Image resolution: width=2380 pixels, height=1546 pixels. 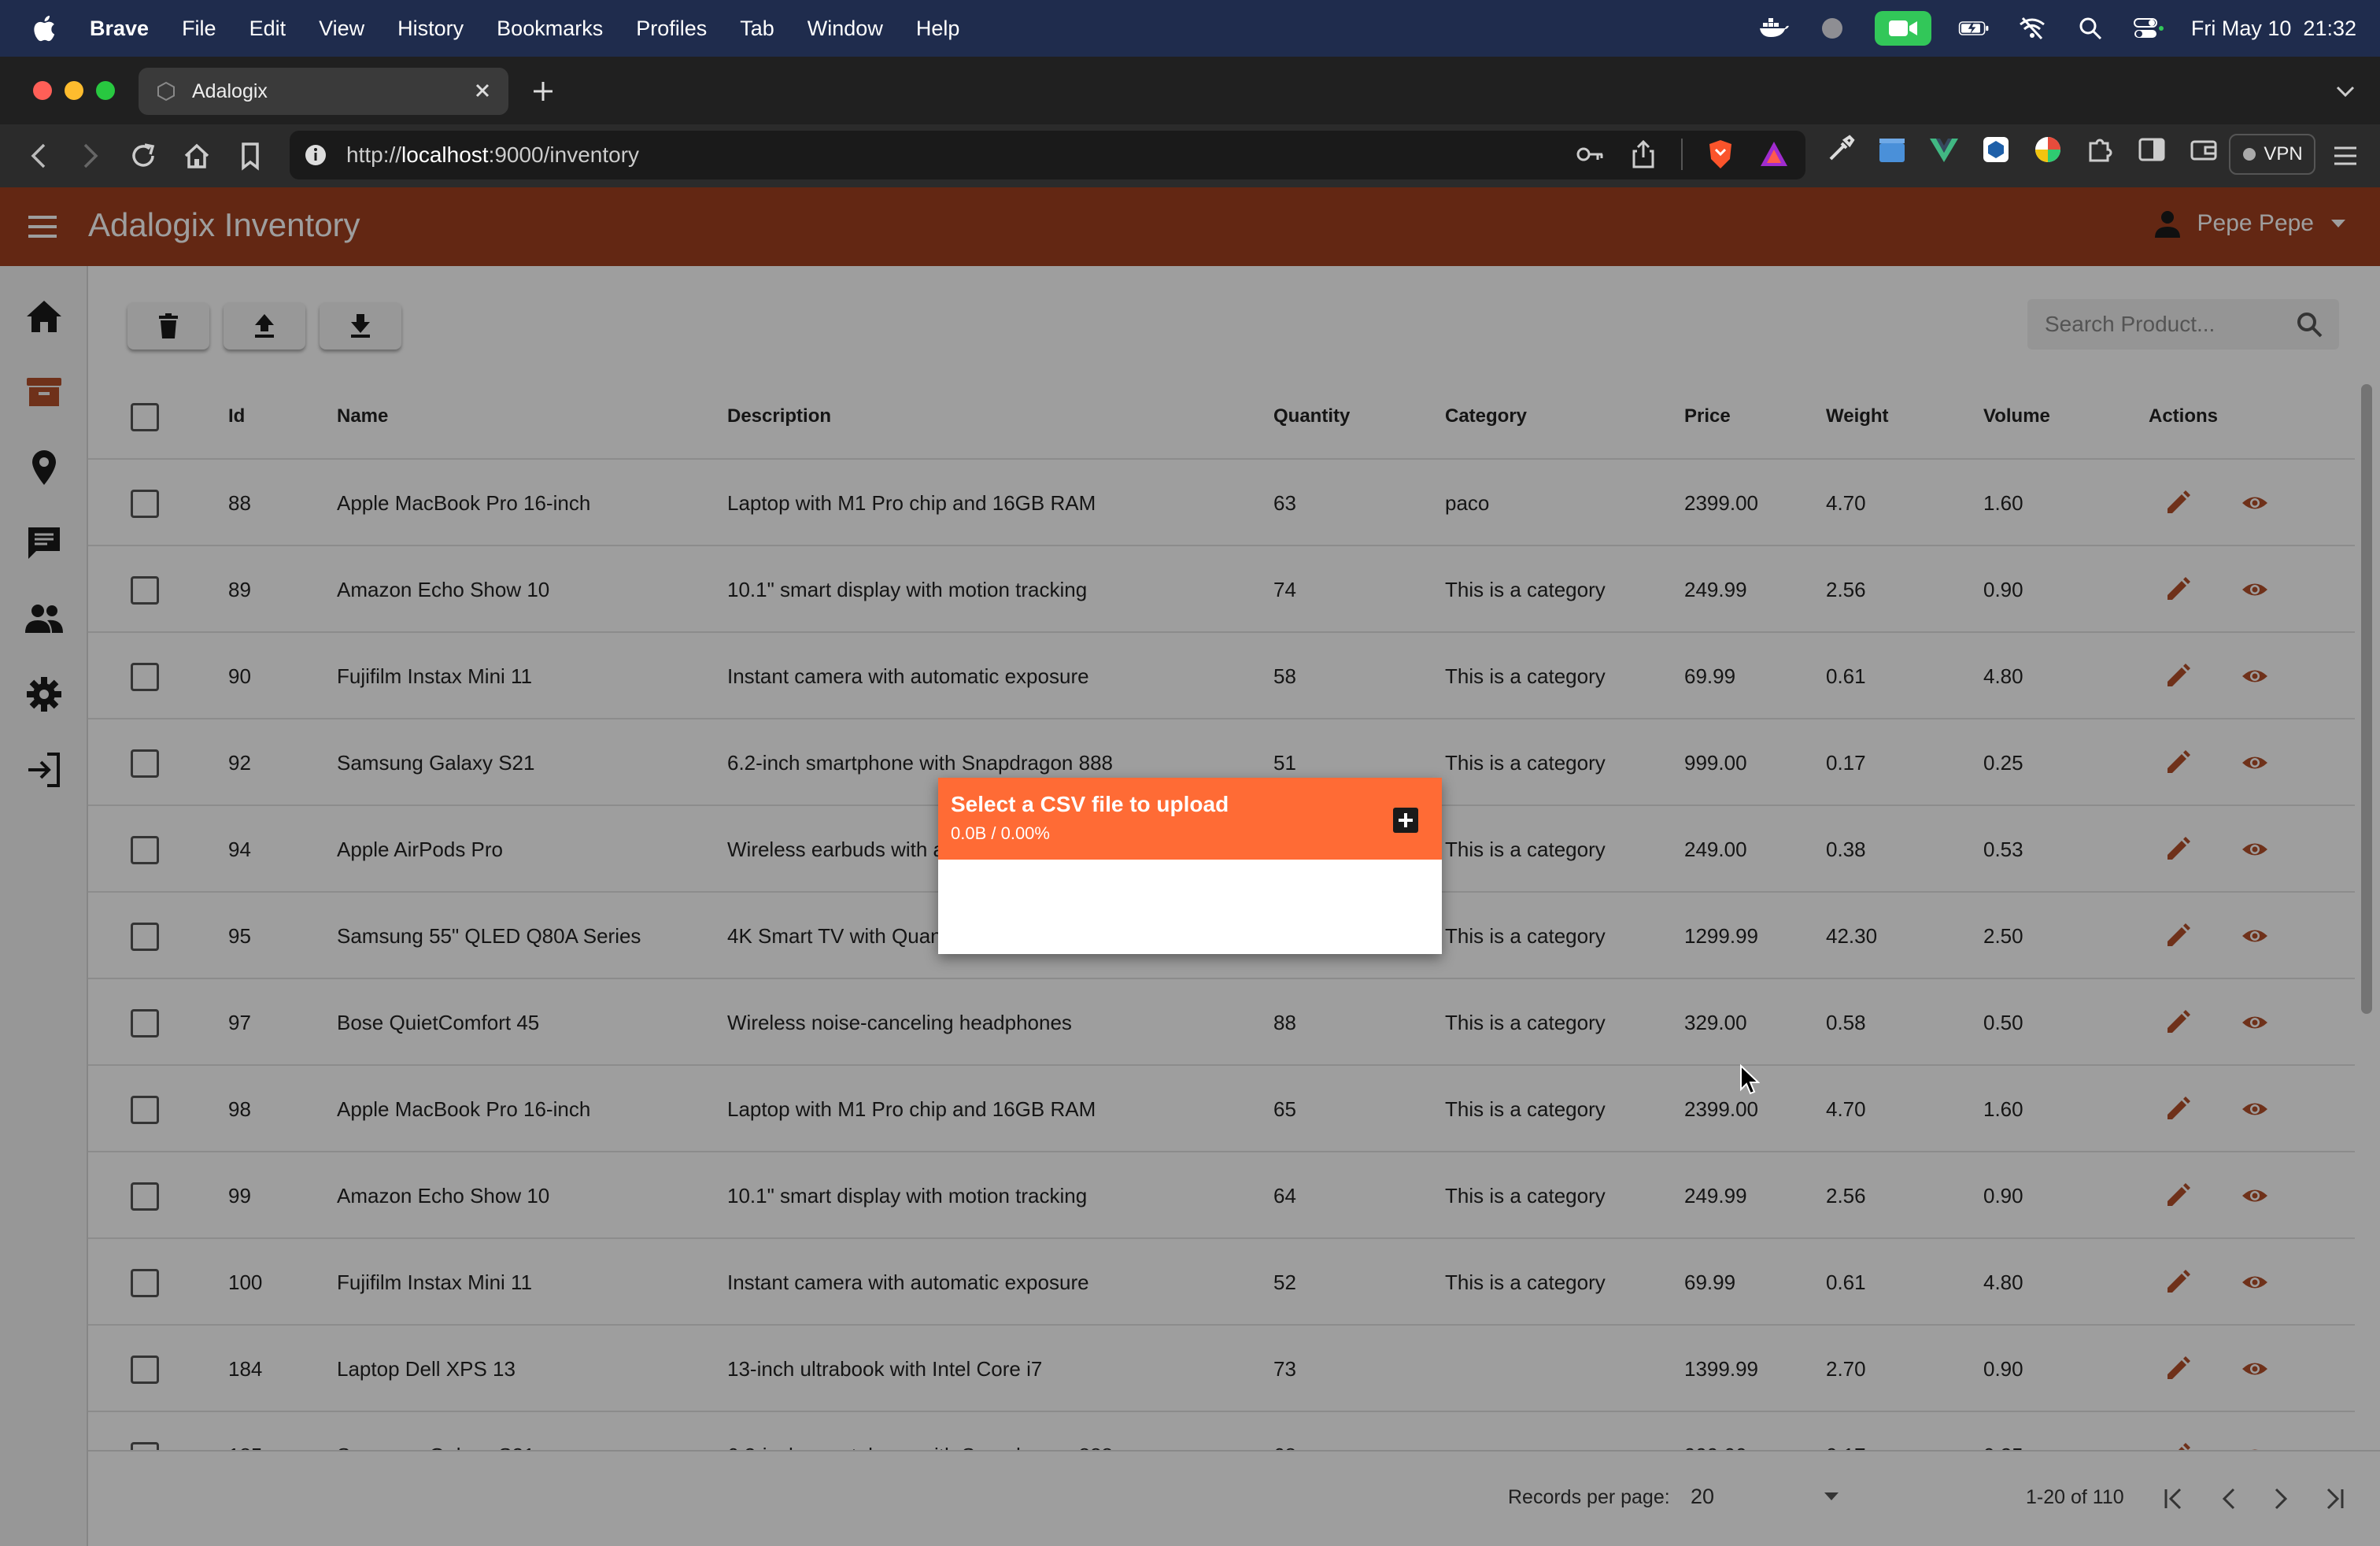 I want to click on menubar-clock: Fri May 10 21:32, so click(x=2273, y=29).